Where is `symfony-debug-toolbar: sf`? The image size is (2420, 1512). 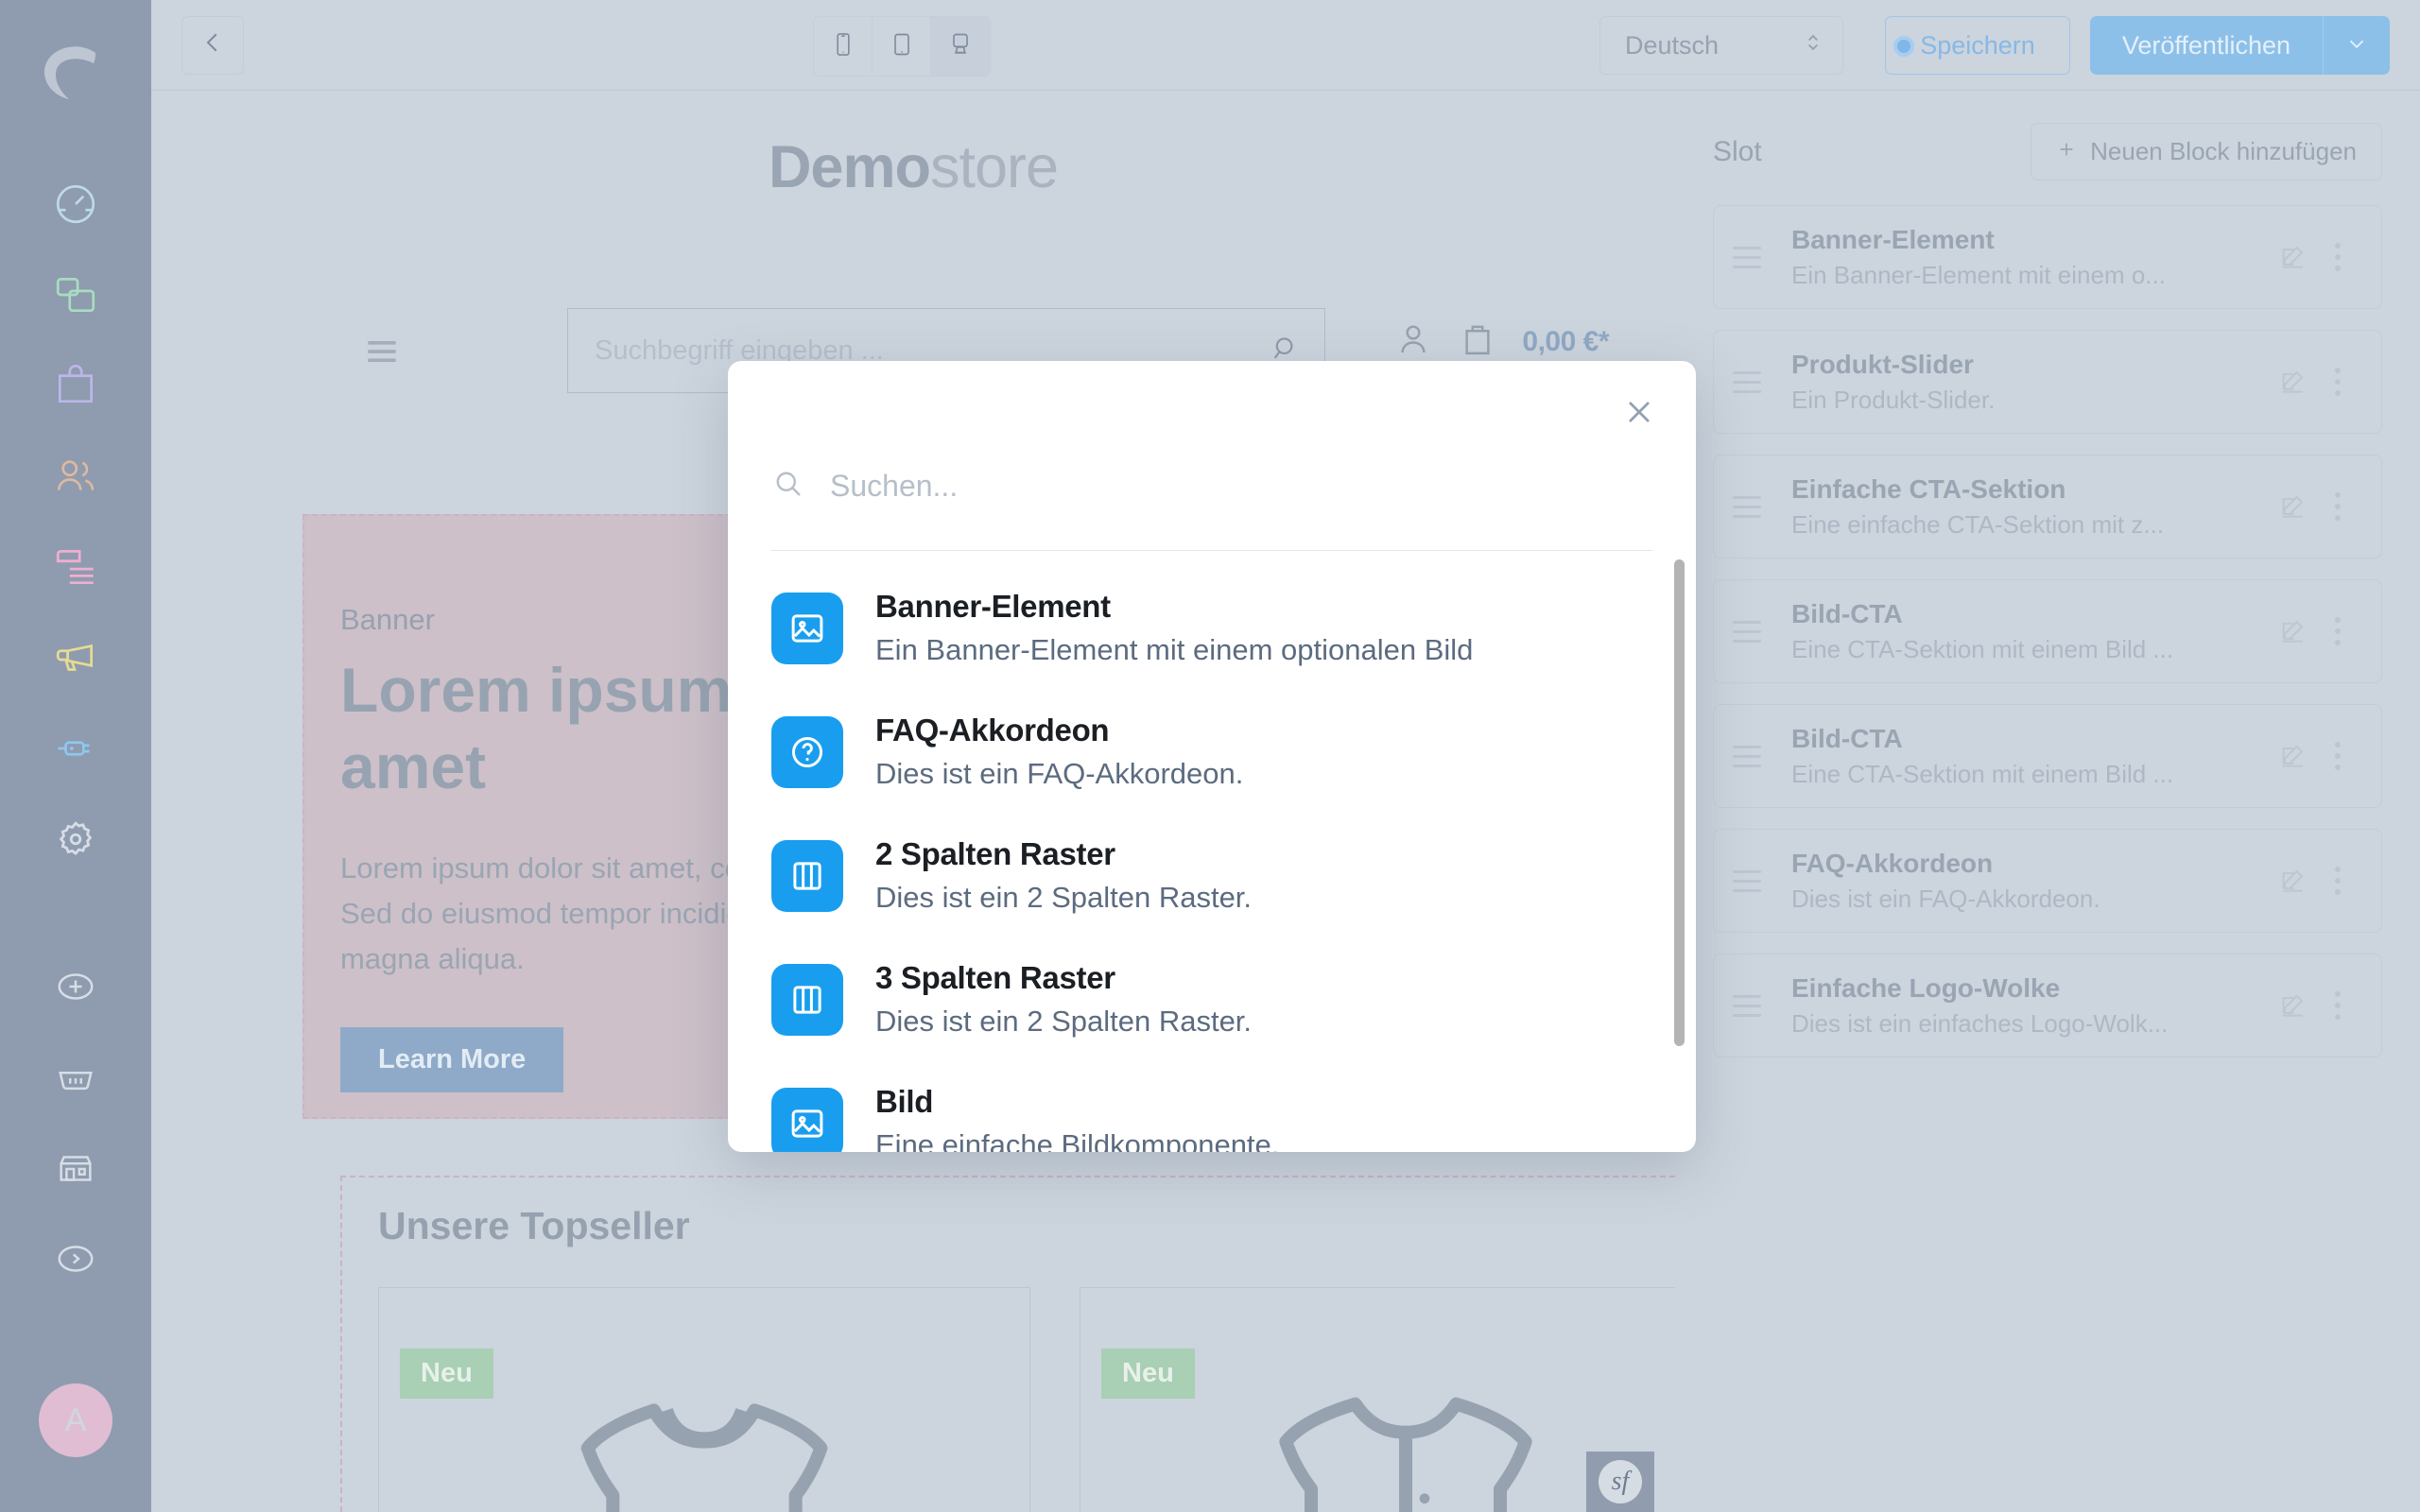
symfony-debug-toolbar: sf is located at coordinates (1620, 1482).